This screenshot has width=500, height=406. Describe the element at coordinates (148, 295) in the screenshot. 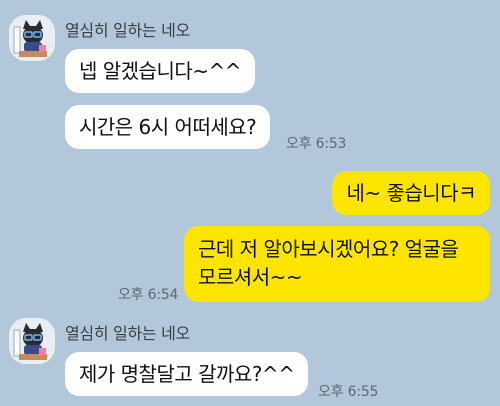

I see `message-timestamp: 오후 6:54` at that location.